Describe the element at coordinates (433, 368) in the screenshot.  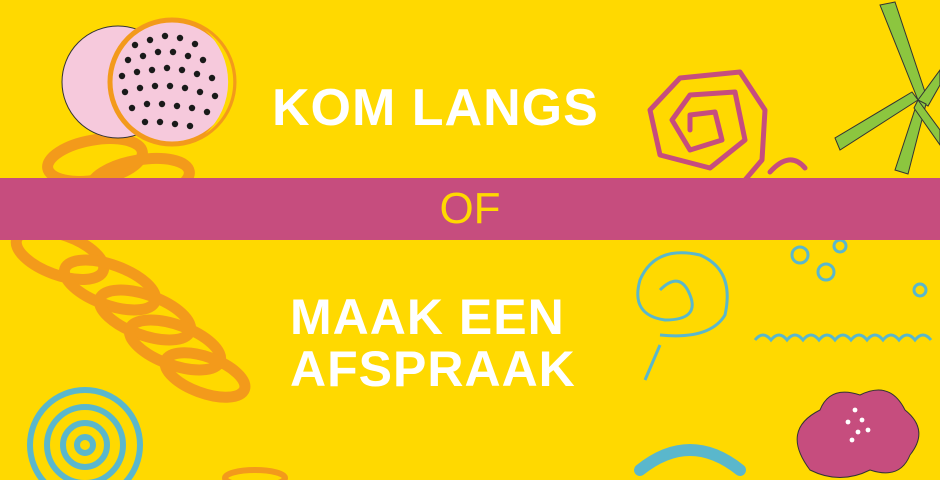
I see `headline-bottom-line-2: AFSPRAAK` at that location.